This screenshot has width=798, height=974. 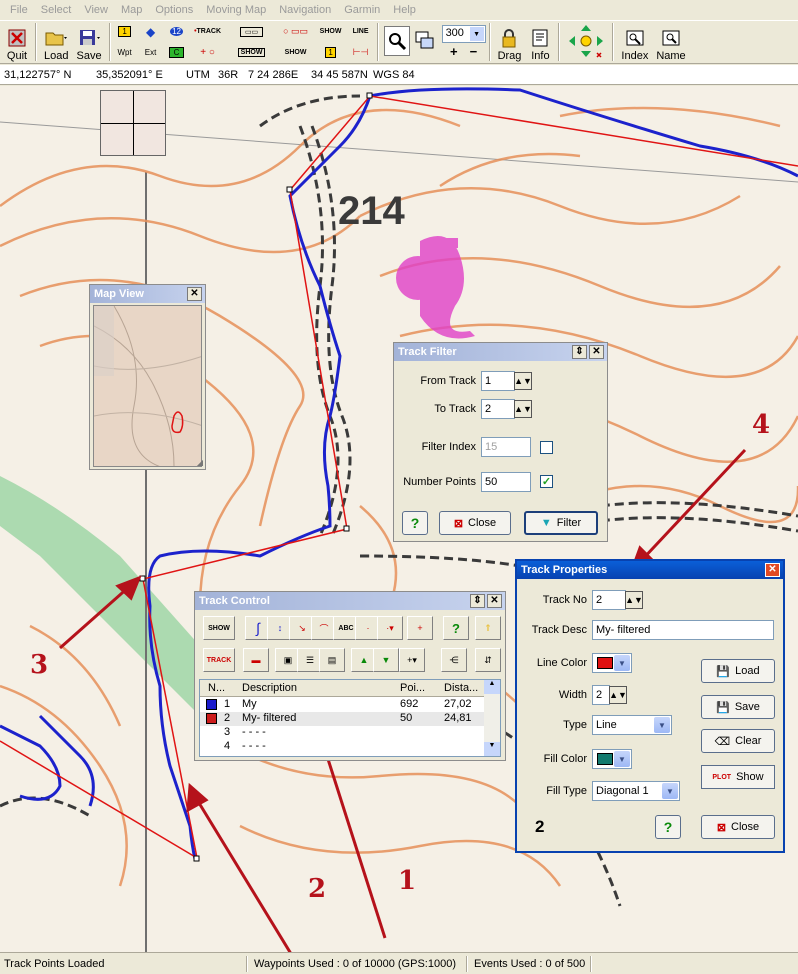 I want to click on tile-overview, so click(x=133, y=123).